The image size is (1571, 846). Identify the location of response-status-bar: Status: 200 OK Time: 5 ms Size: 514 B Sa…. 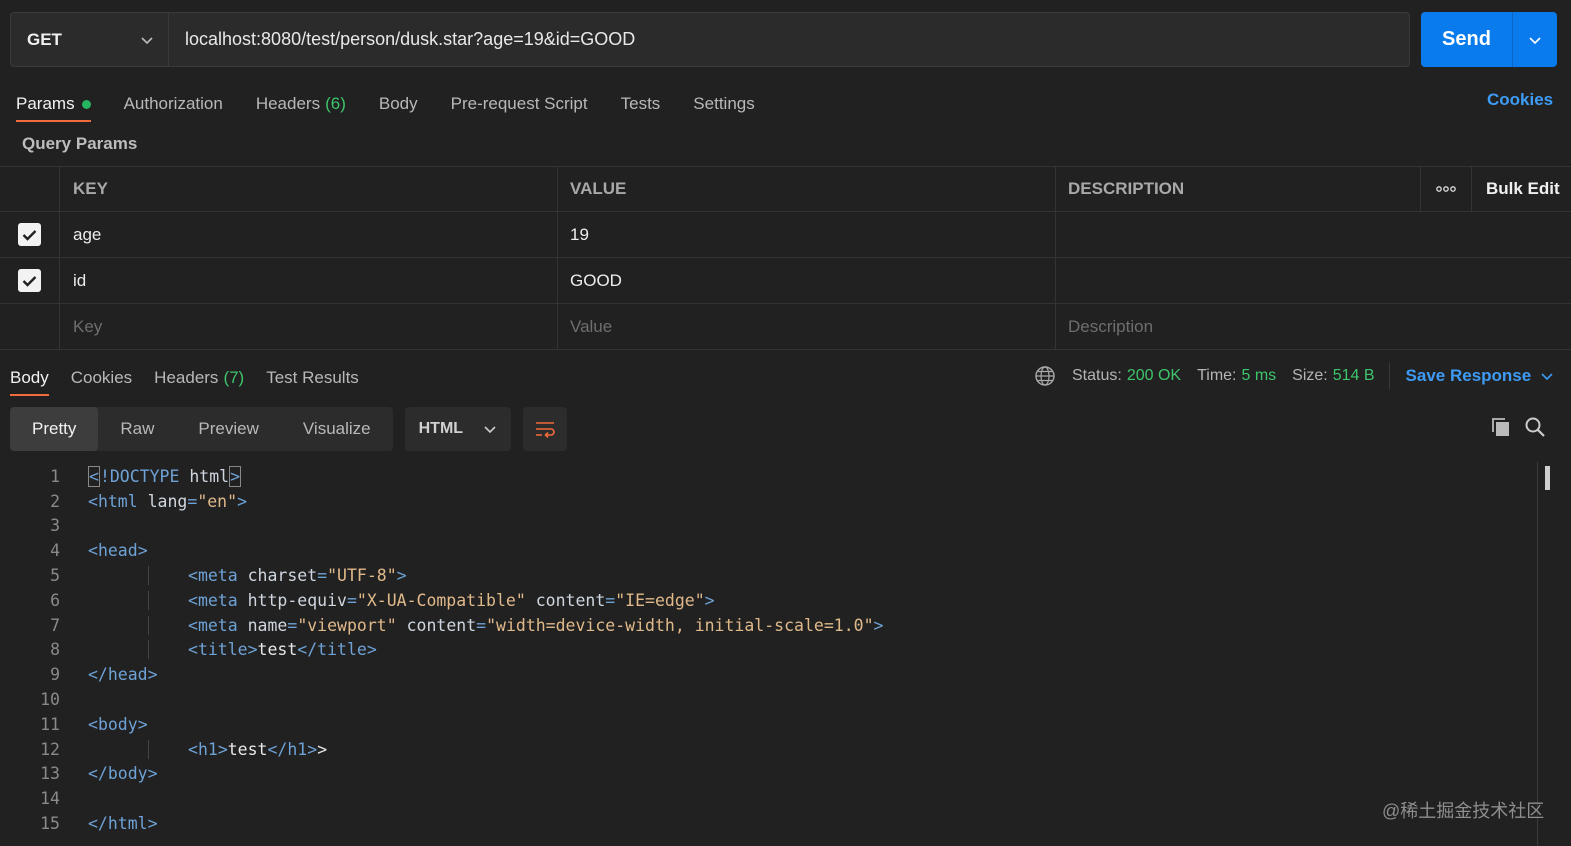
(1294, 376).